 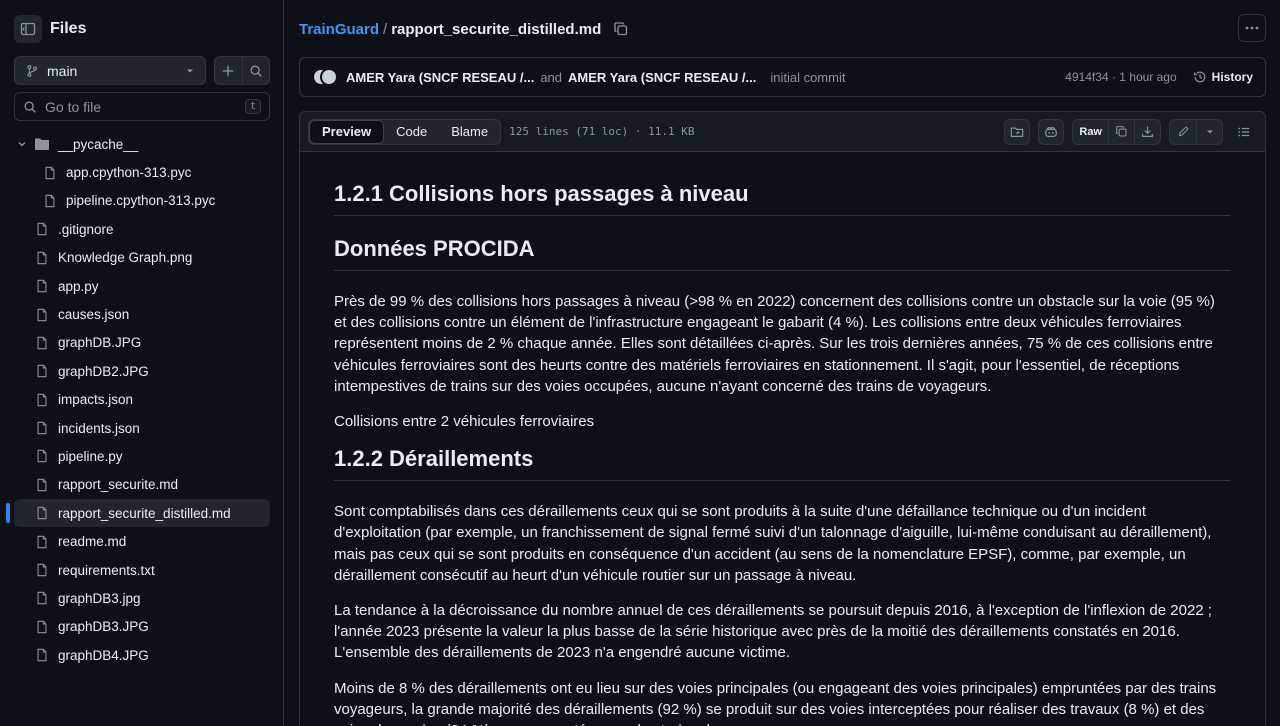 I want to click on tree-item-label: readme.md, so click(x=92, y=542).